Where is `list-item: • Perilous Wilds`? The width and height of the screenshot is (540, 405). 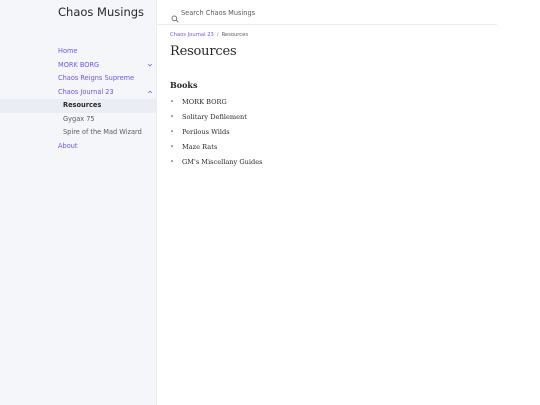 list-item: • Perilous Wilds is located at coordinates (216, 132).